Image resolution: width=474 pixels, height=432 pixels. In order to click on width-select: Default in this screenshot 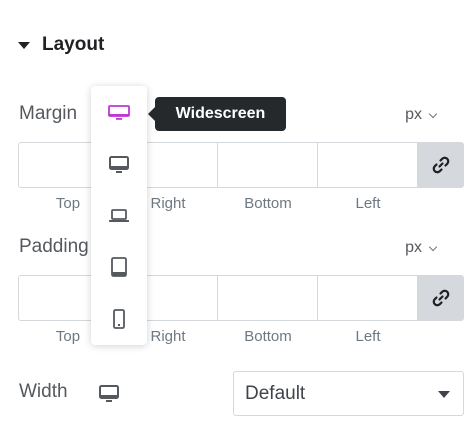, I will do `click(348, 393)`.